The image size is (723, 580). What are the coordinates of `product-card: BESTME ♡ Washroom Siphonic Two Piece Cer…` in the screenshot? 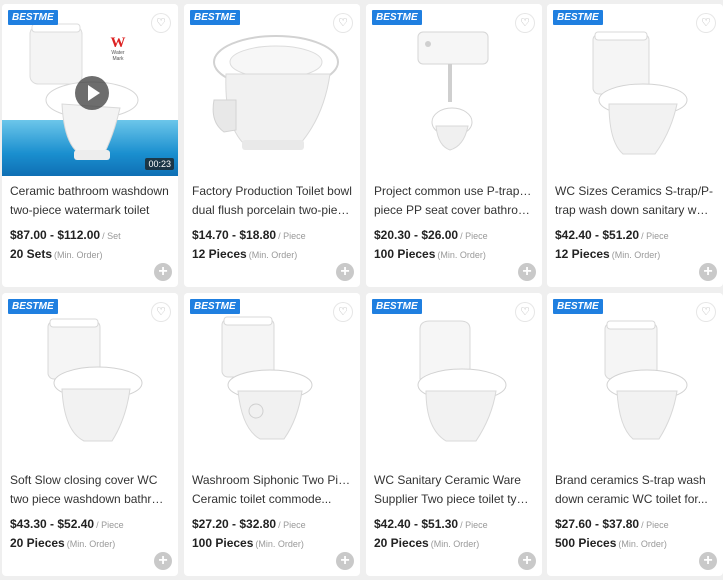 It's located at (272, 434).